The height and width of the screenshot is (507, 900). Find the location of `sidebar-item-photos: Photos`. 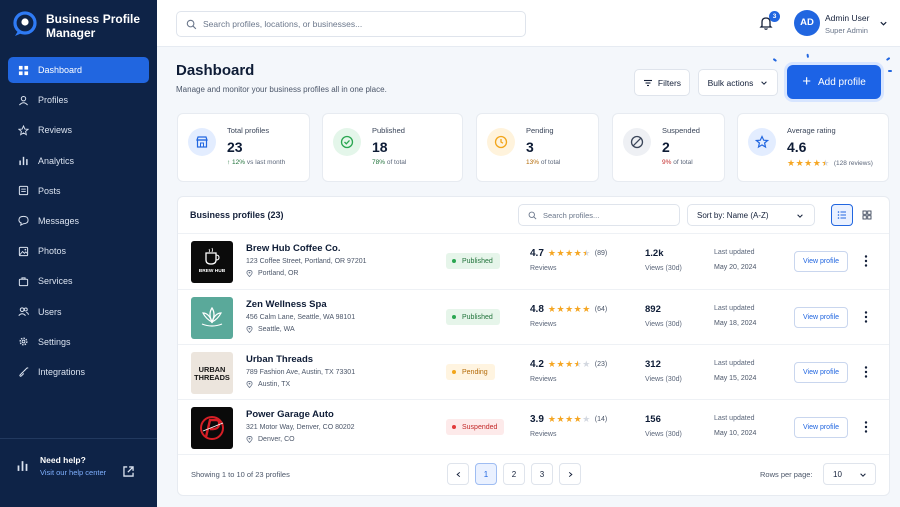

sidebar-item-photos: Photos is located at coordinates (78, 251).